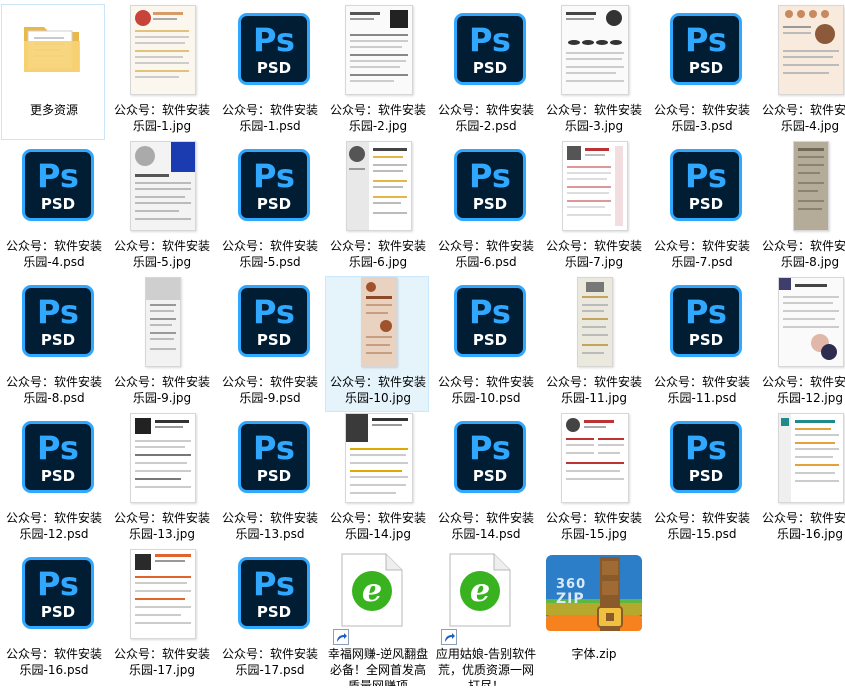  I want to click on file-item: 公众号：软件安装乐园-3.jpg, so click(593, 72).